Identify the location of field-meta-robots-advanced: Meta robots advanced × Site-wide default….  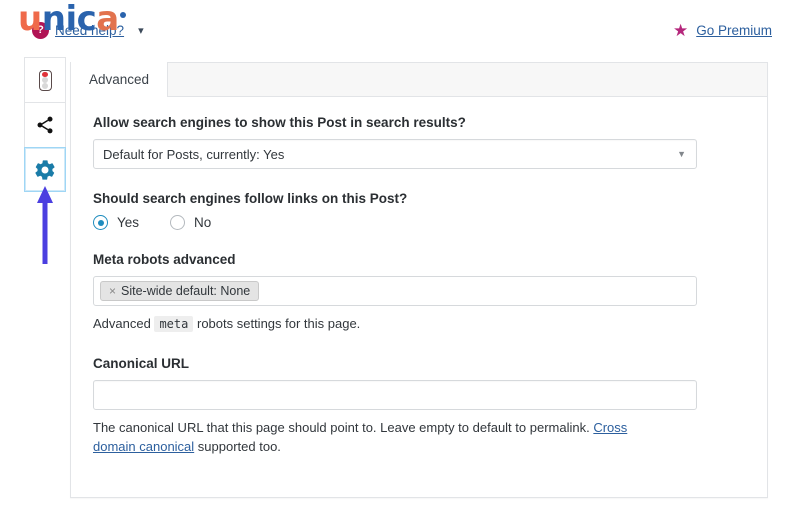
(419, 293).